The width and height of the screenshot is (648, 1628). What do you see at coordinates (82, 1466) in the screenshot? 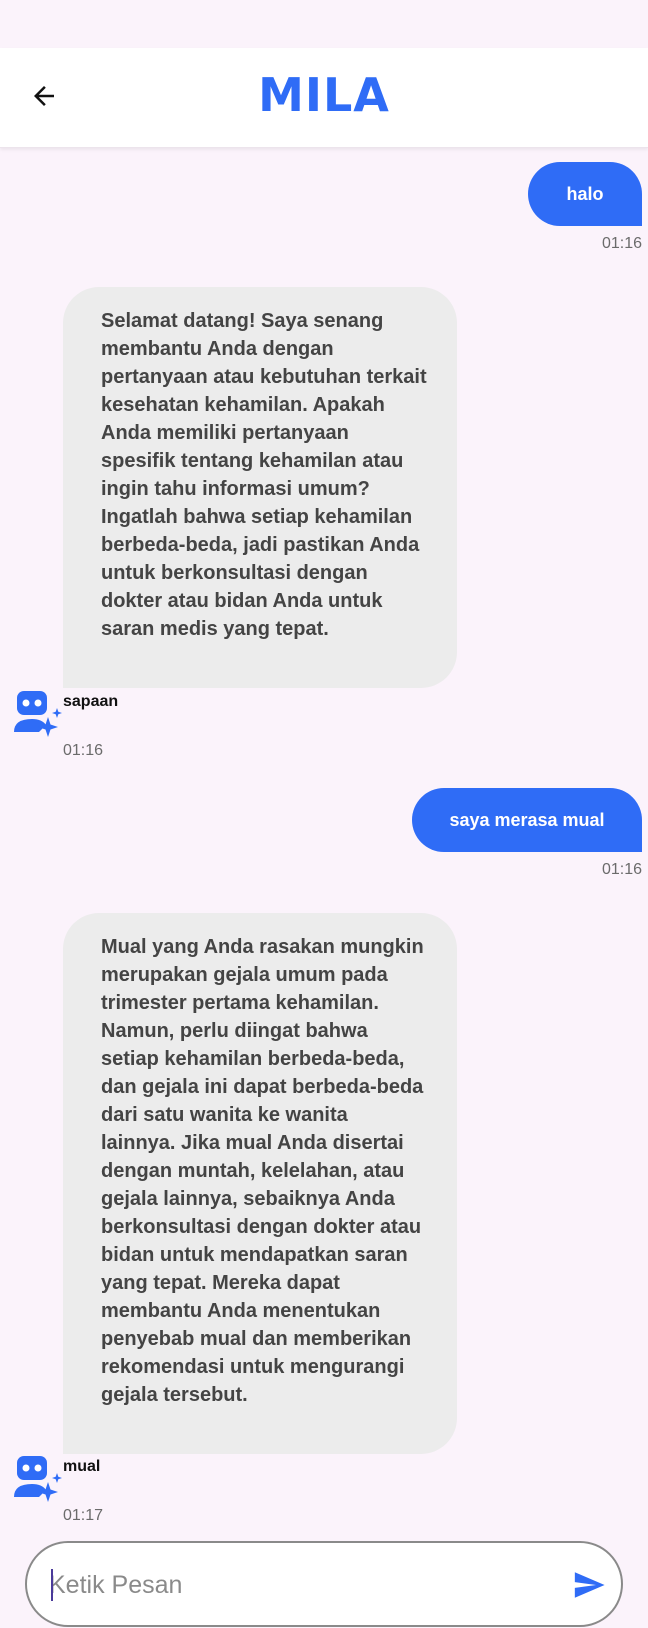
I see `intent-label: mual` at bounding box center [82, 1466].